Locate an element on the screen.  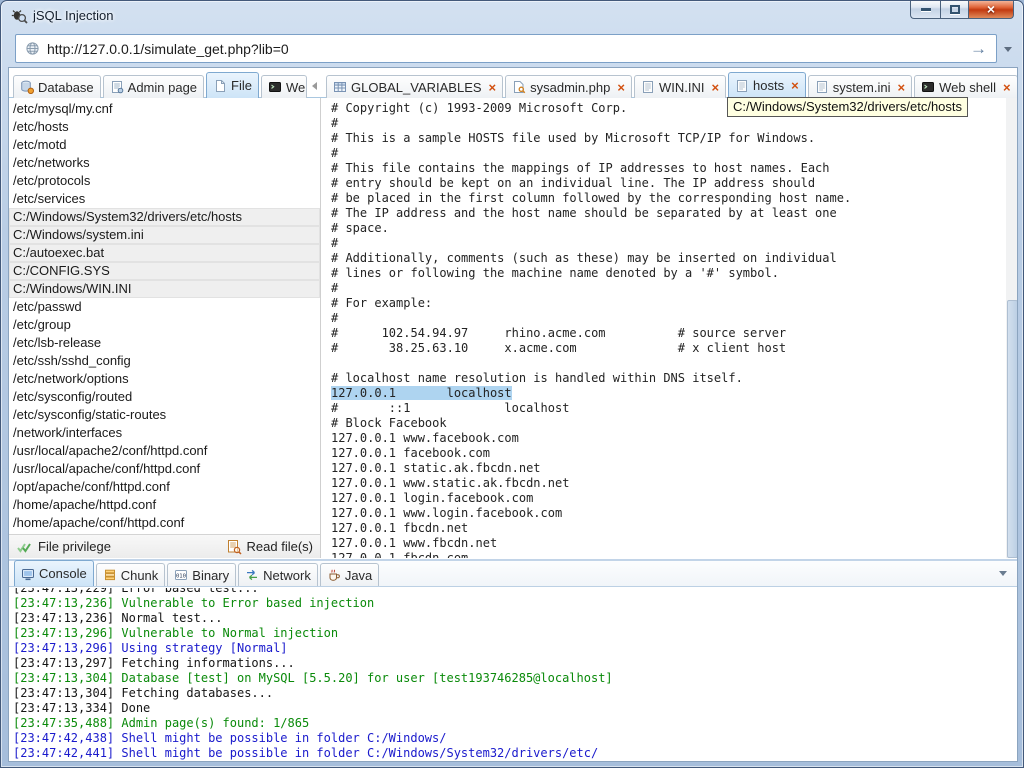
privilege-check-icon is located at coordinates (24, 547).